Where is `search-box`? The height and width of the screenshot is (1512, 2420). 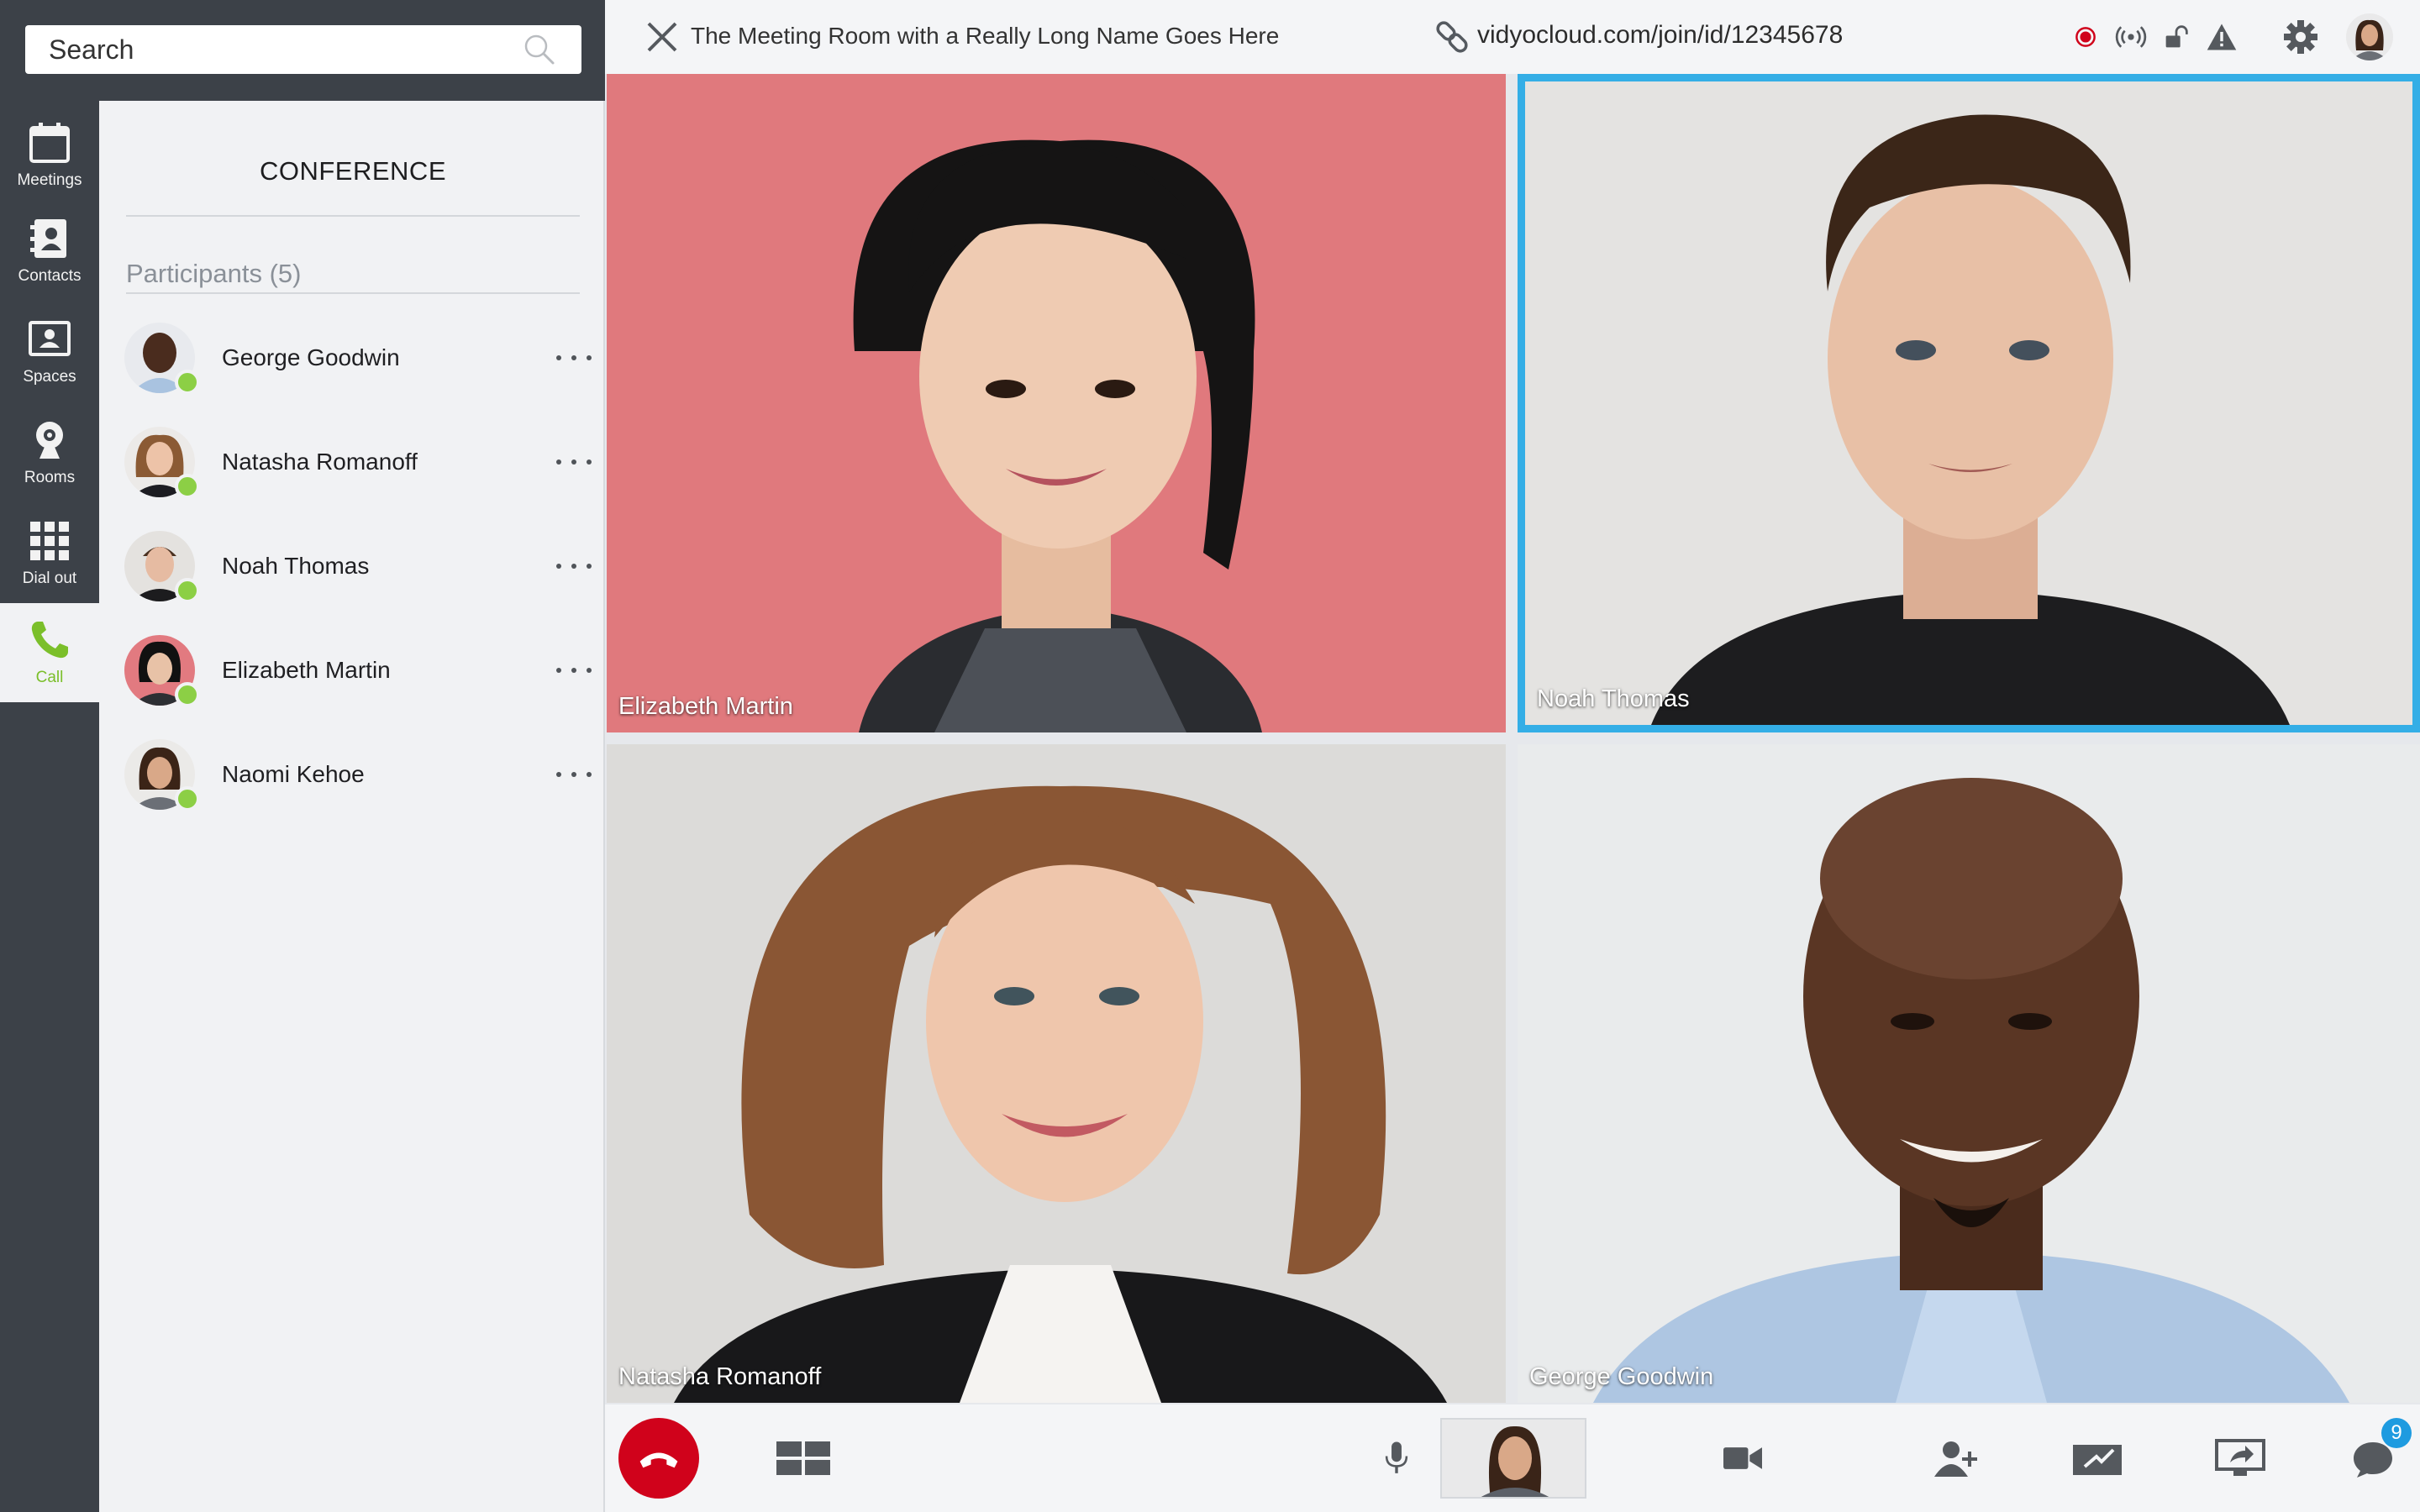
search-box is located at coordinates (303, 49).